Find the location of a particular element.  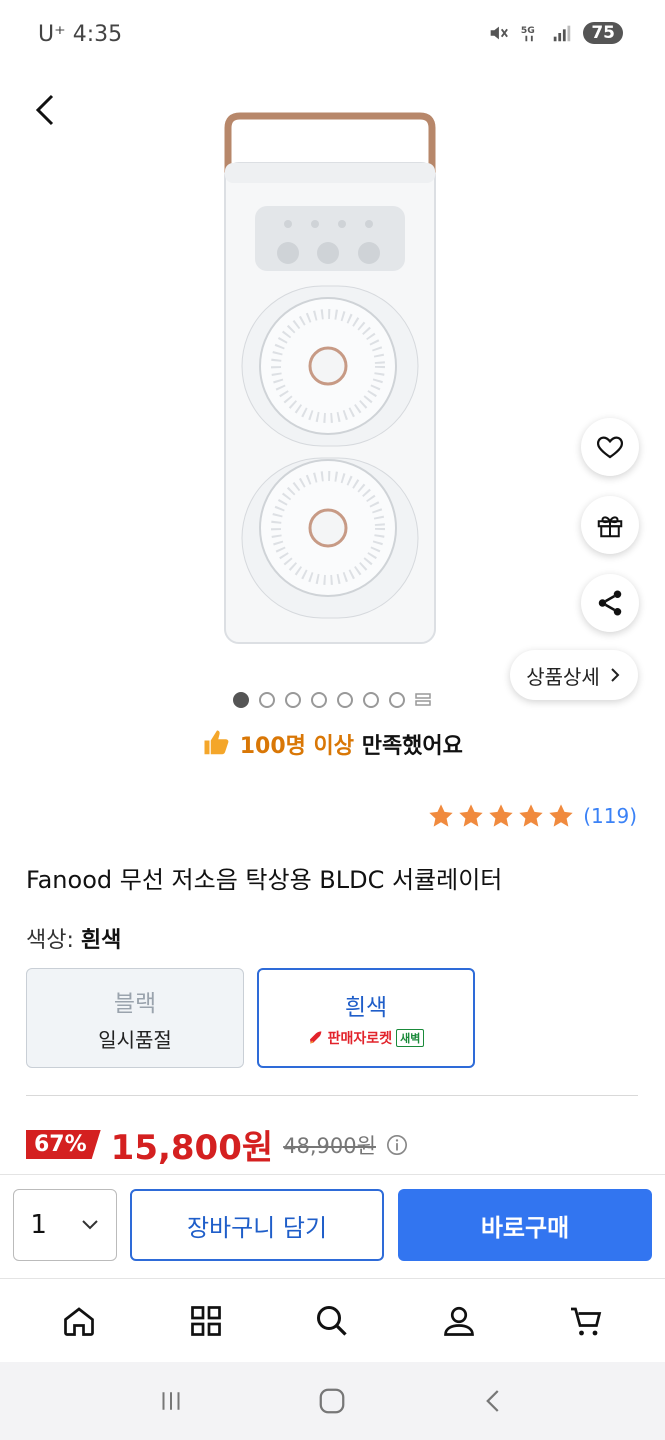

product-detail-button: 상품상세 is located at coordinates (574, 675).